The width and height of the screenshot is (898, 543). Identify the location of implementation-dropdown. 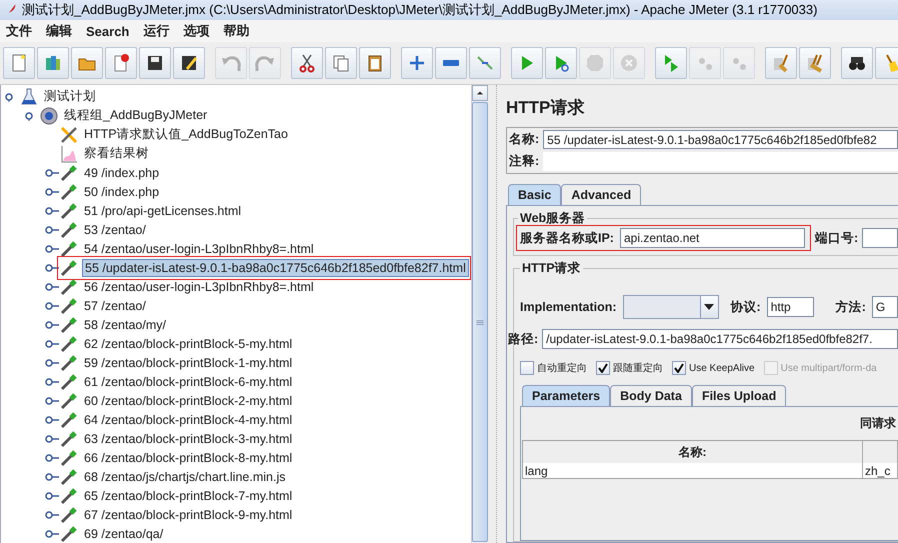
(670, 307).